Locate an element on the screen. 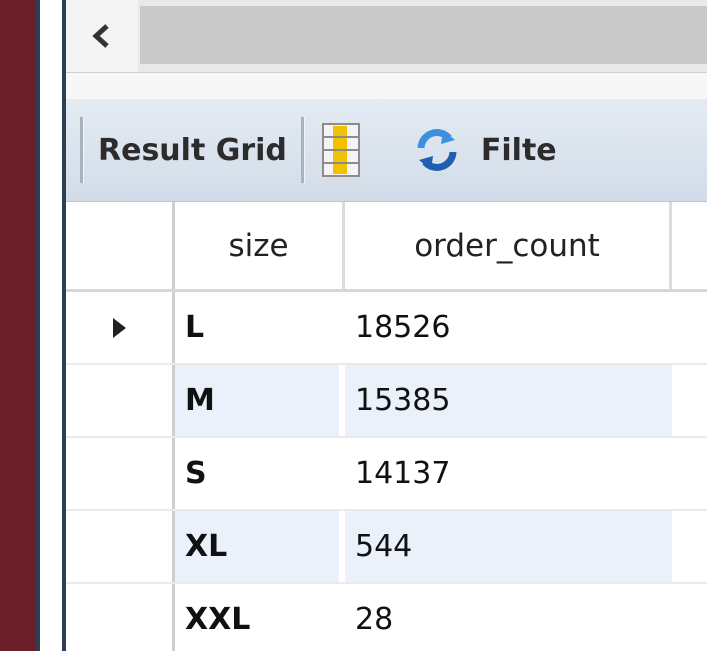 The image size is (707, 651). panel-gap is located at coordinates (386, 86).